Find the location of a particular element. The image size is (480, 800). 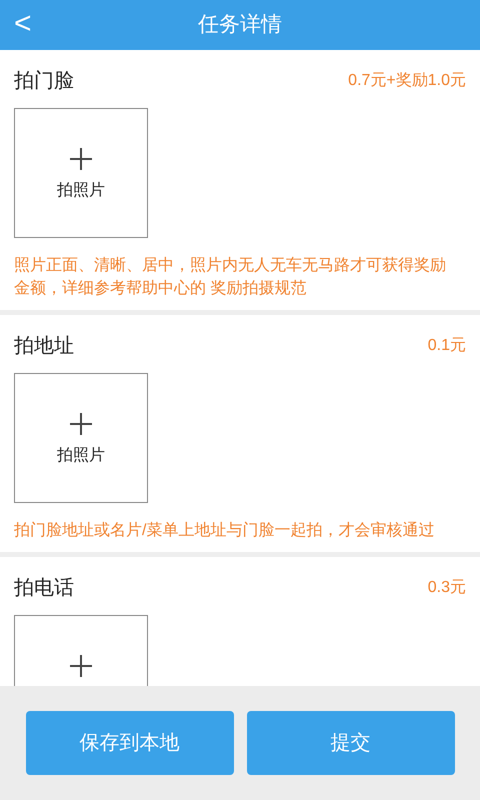

task-title: 拍电话 is located at coordinates (44, 588).